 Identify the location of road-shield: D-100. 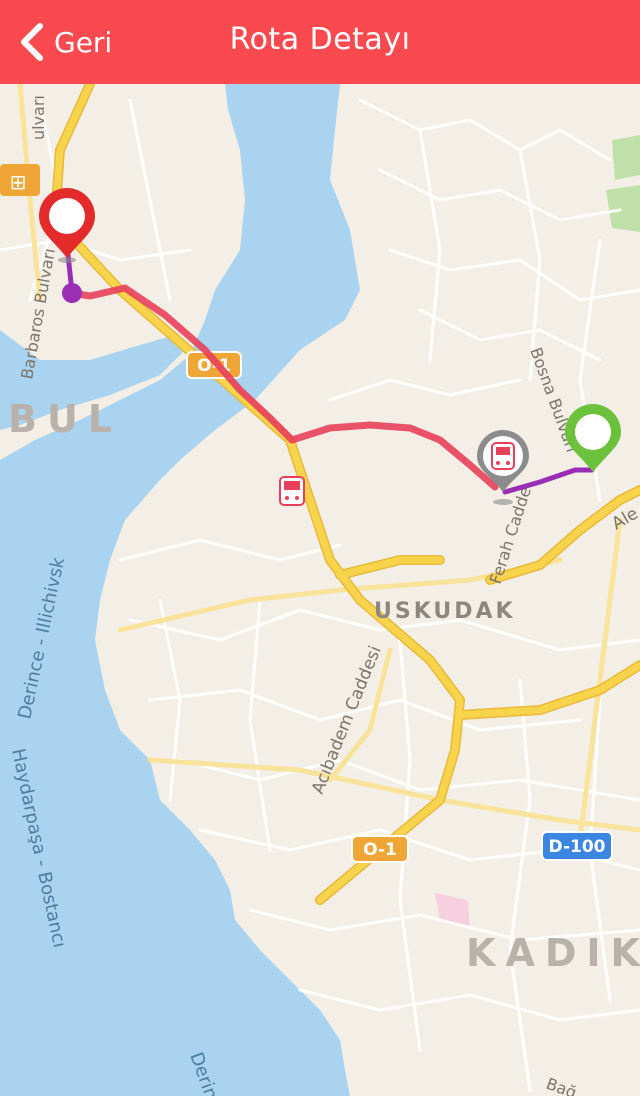
(577, 846).